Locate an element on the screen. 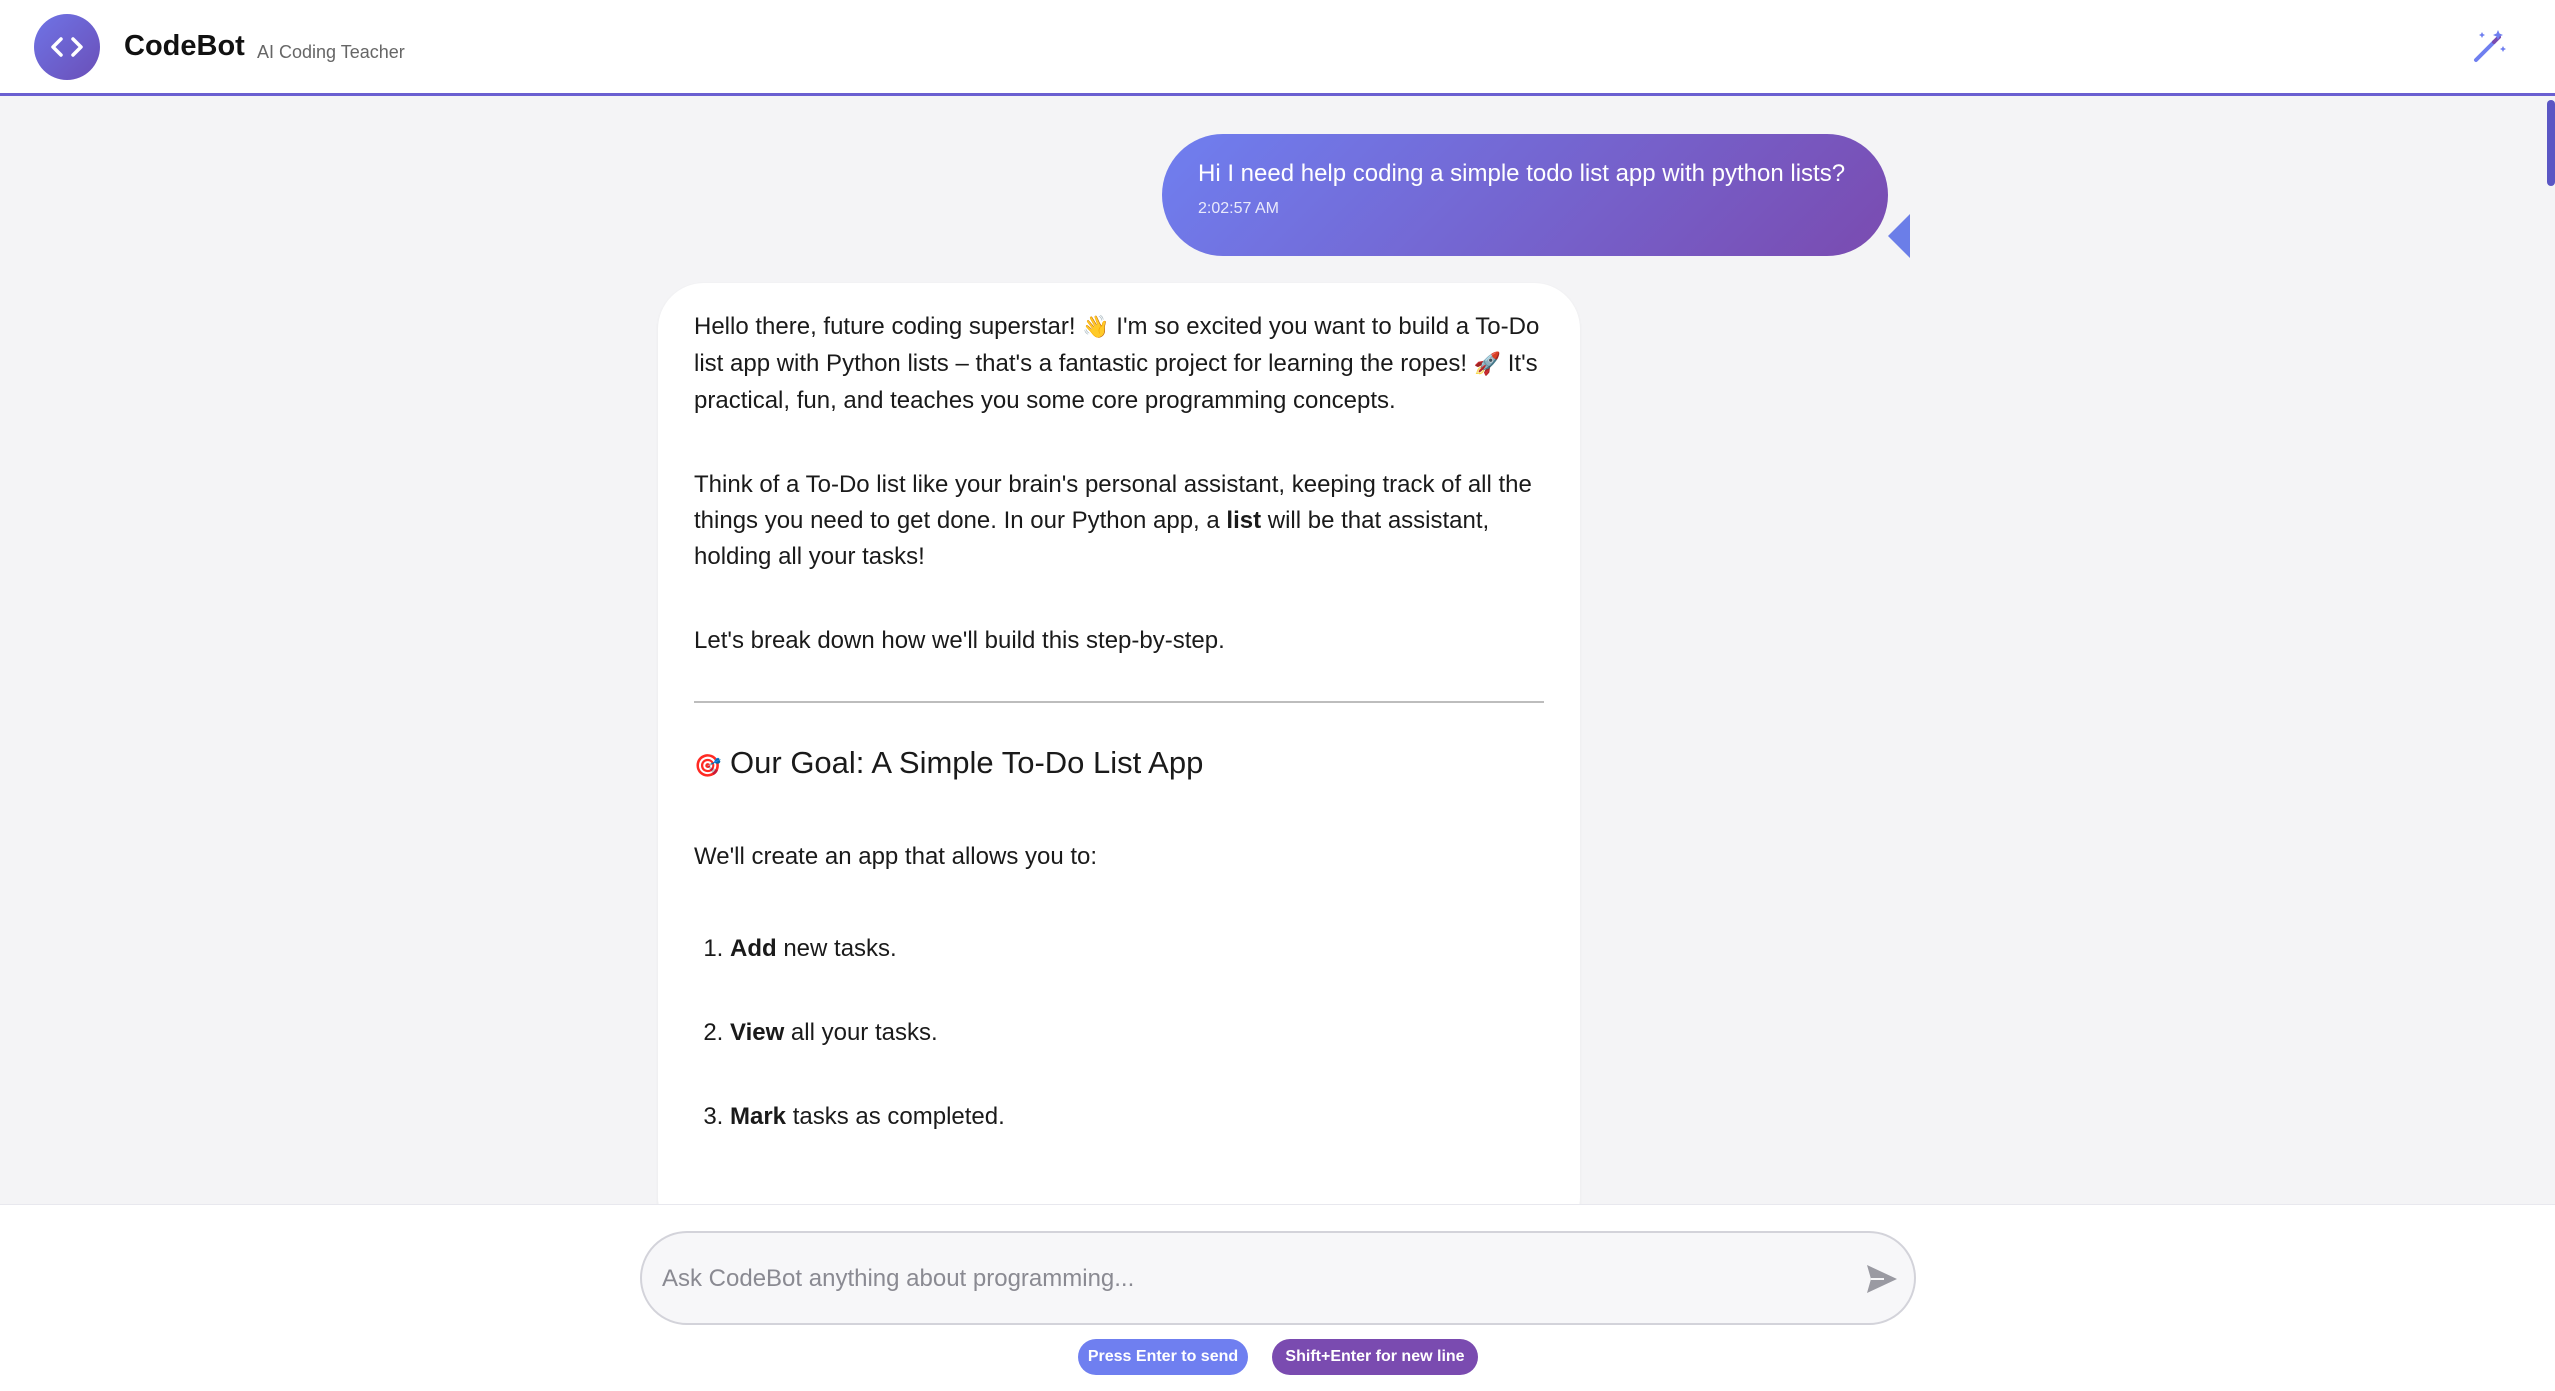 The width and height of the screenshot is (2555, 1391). rocket-emoji-icon: 🚀 is located at coordinates (1487, 364).